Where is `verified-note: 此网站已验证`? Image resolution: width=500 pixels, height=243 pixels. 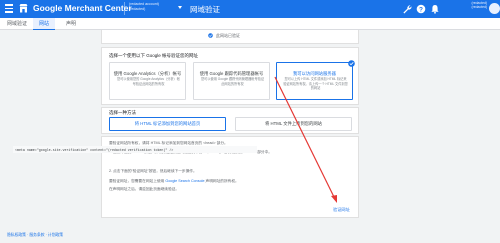
verified-note: 此网站已验证 is located at coordinates (228, 35).